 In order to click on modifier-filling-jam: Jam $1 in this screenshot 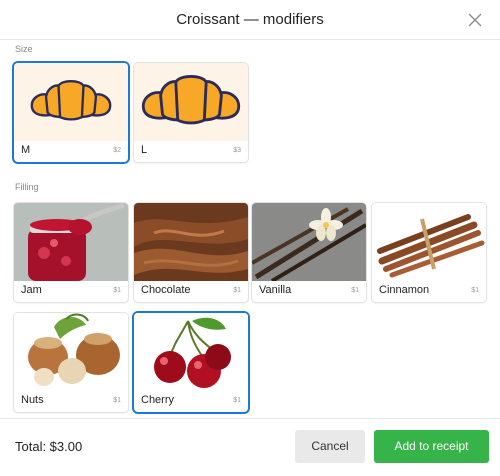, I will do `click(71, 252)`.